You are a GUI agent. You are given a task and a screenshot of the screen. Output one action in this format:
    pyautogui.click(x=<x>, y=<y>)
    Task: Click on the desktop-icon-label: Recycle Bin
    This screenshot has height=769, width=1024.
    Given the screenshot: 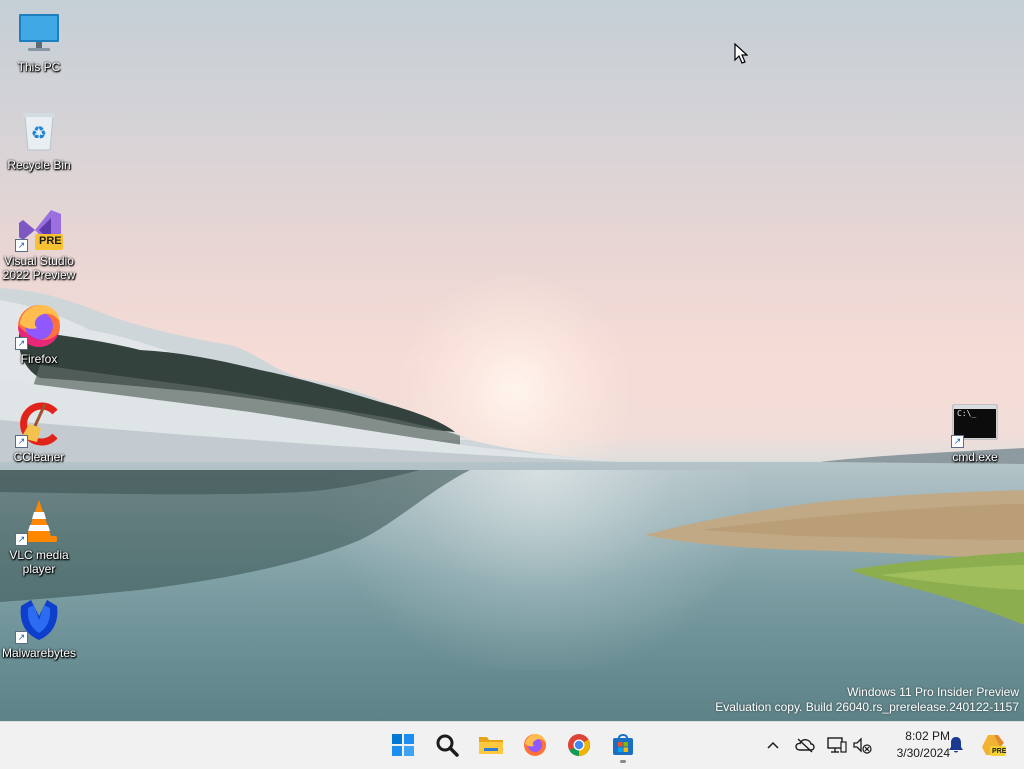 What is the action you would take?
    pyautogui.click(x=39, y=165)
    